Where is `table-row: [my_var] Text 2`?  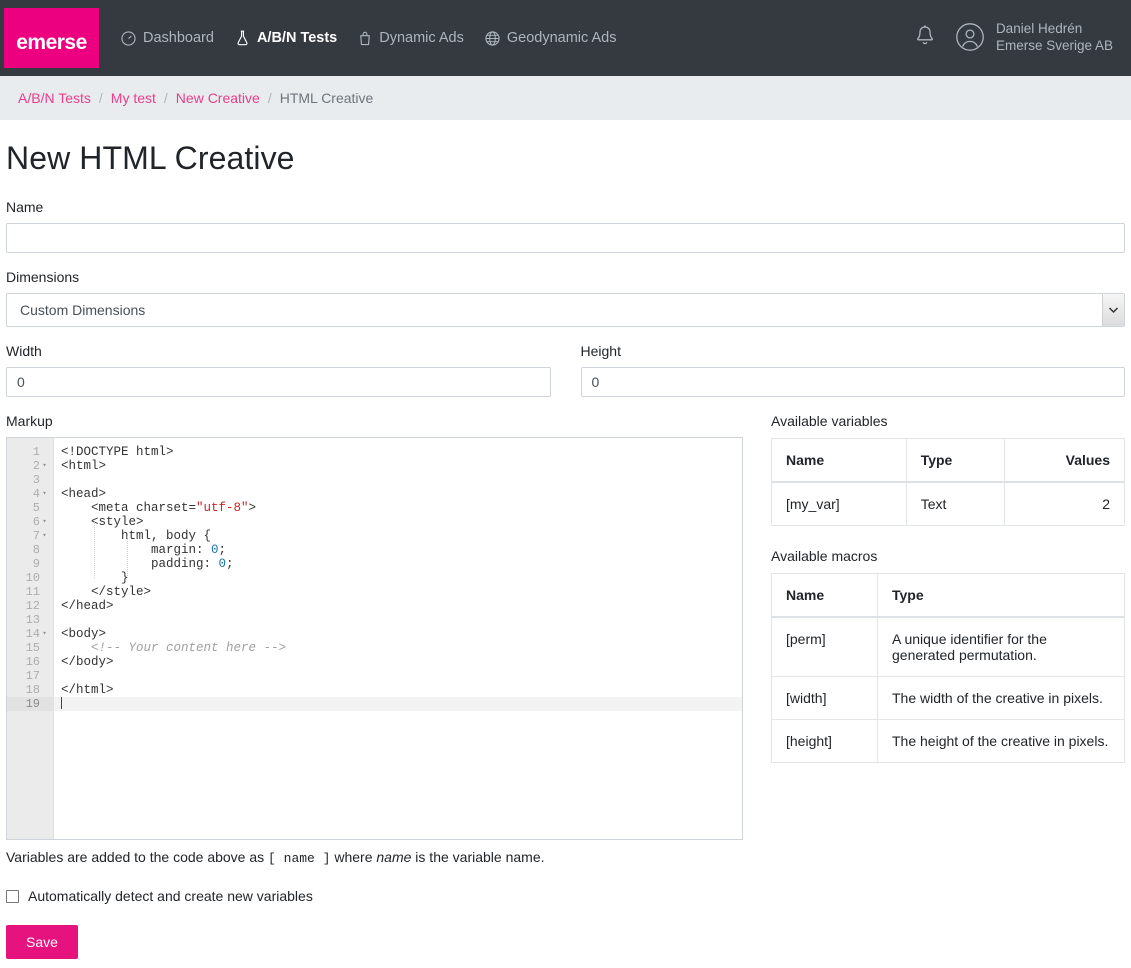
table-row: [my_var] Text 2 is located at coordinates (948, 503).